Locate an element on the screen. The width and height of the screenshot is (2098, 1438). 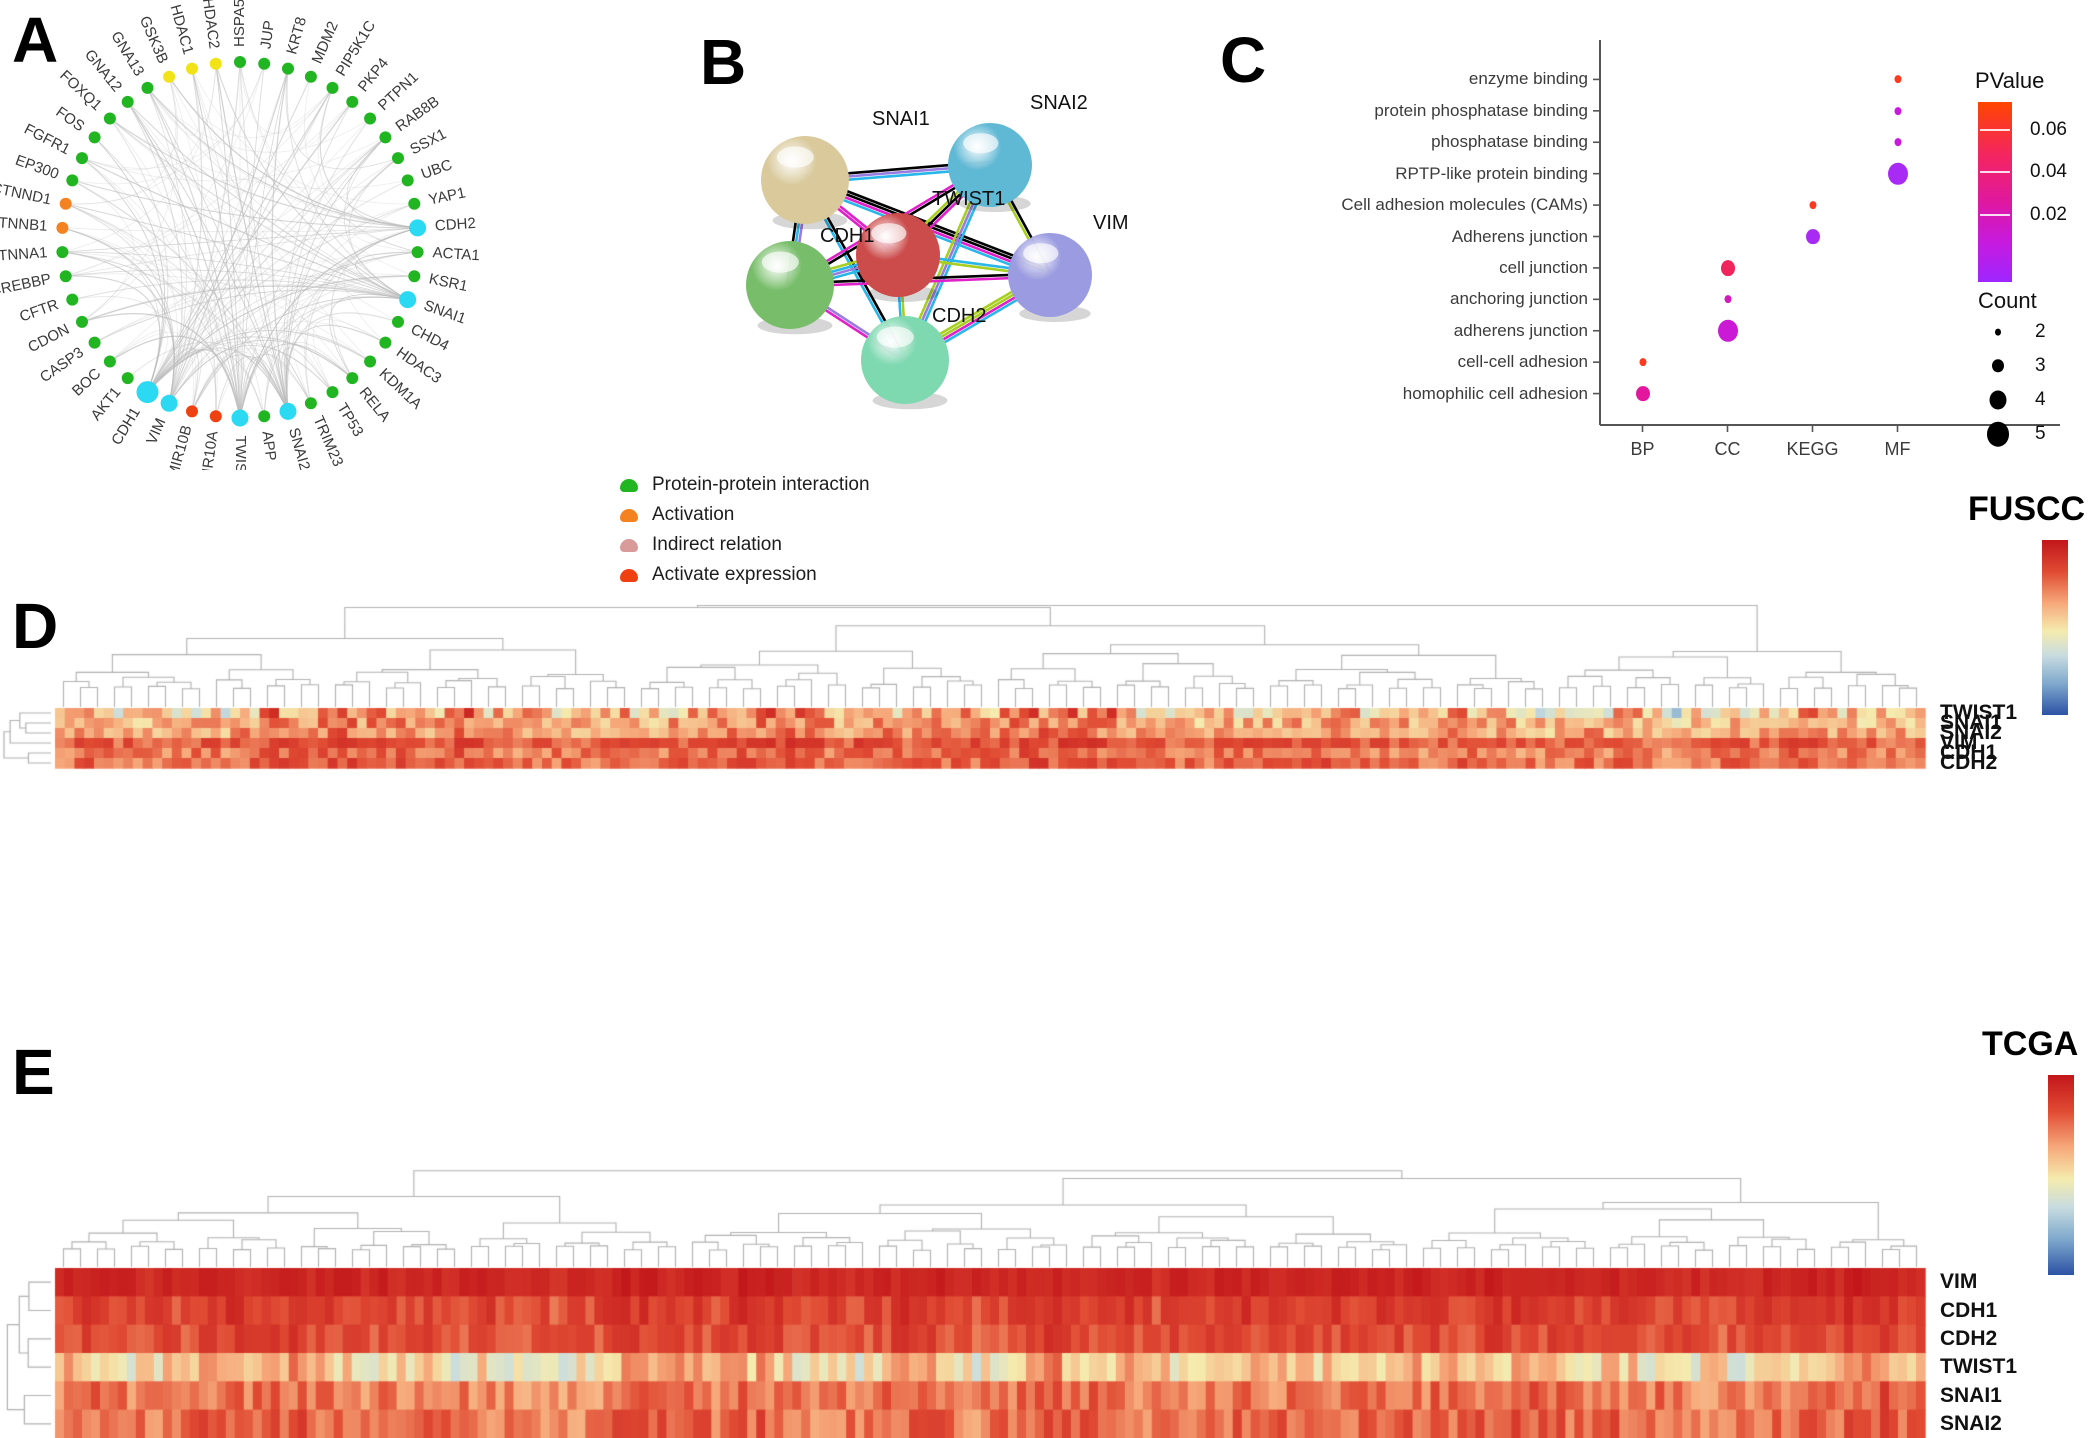
string-node-label-cdh1: CDH1 is located at coordinates (847, 236).